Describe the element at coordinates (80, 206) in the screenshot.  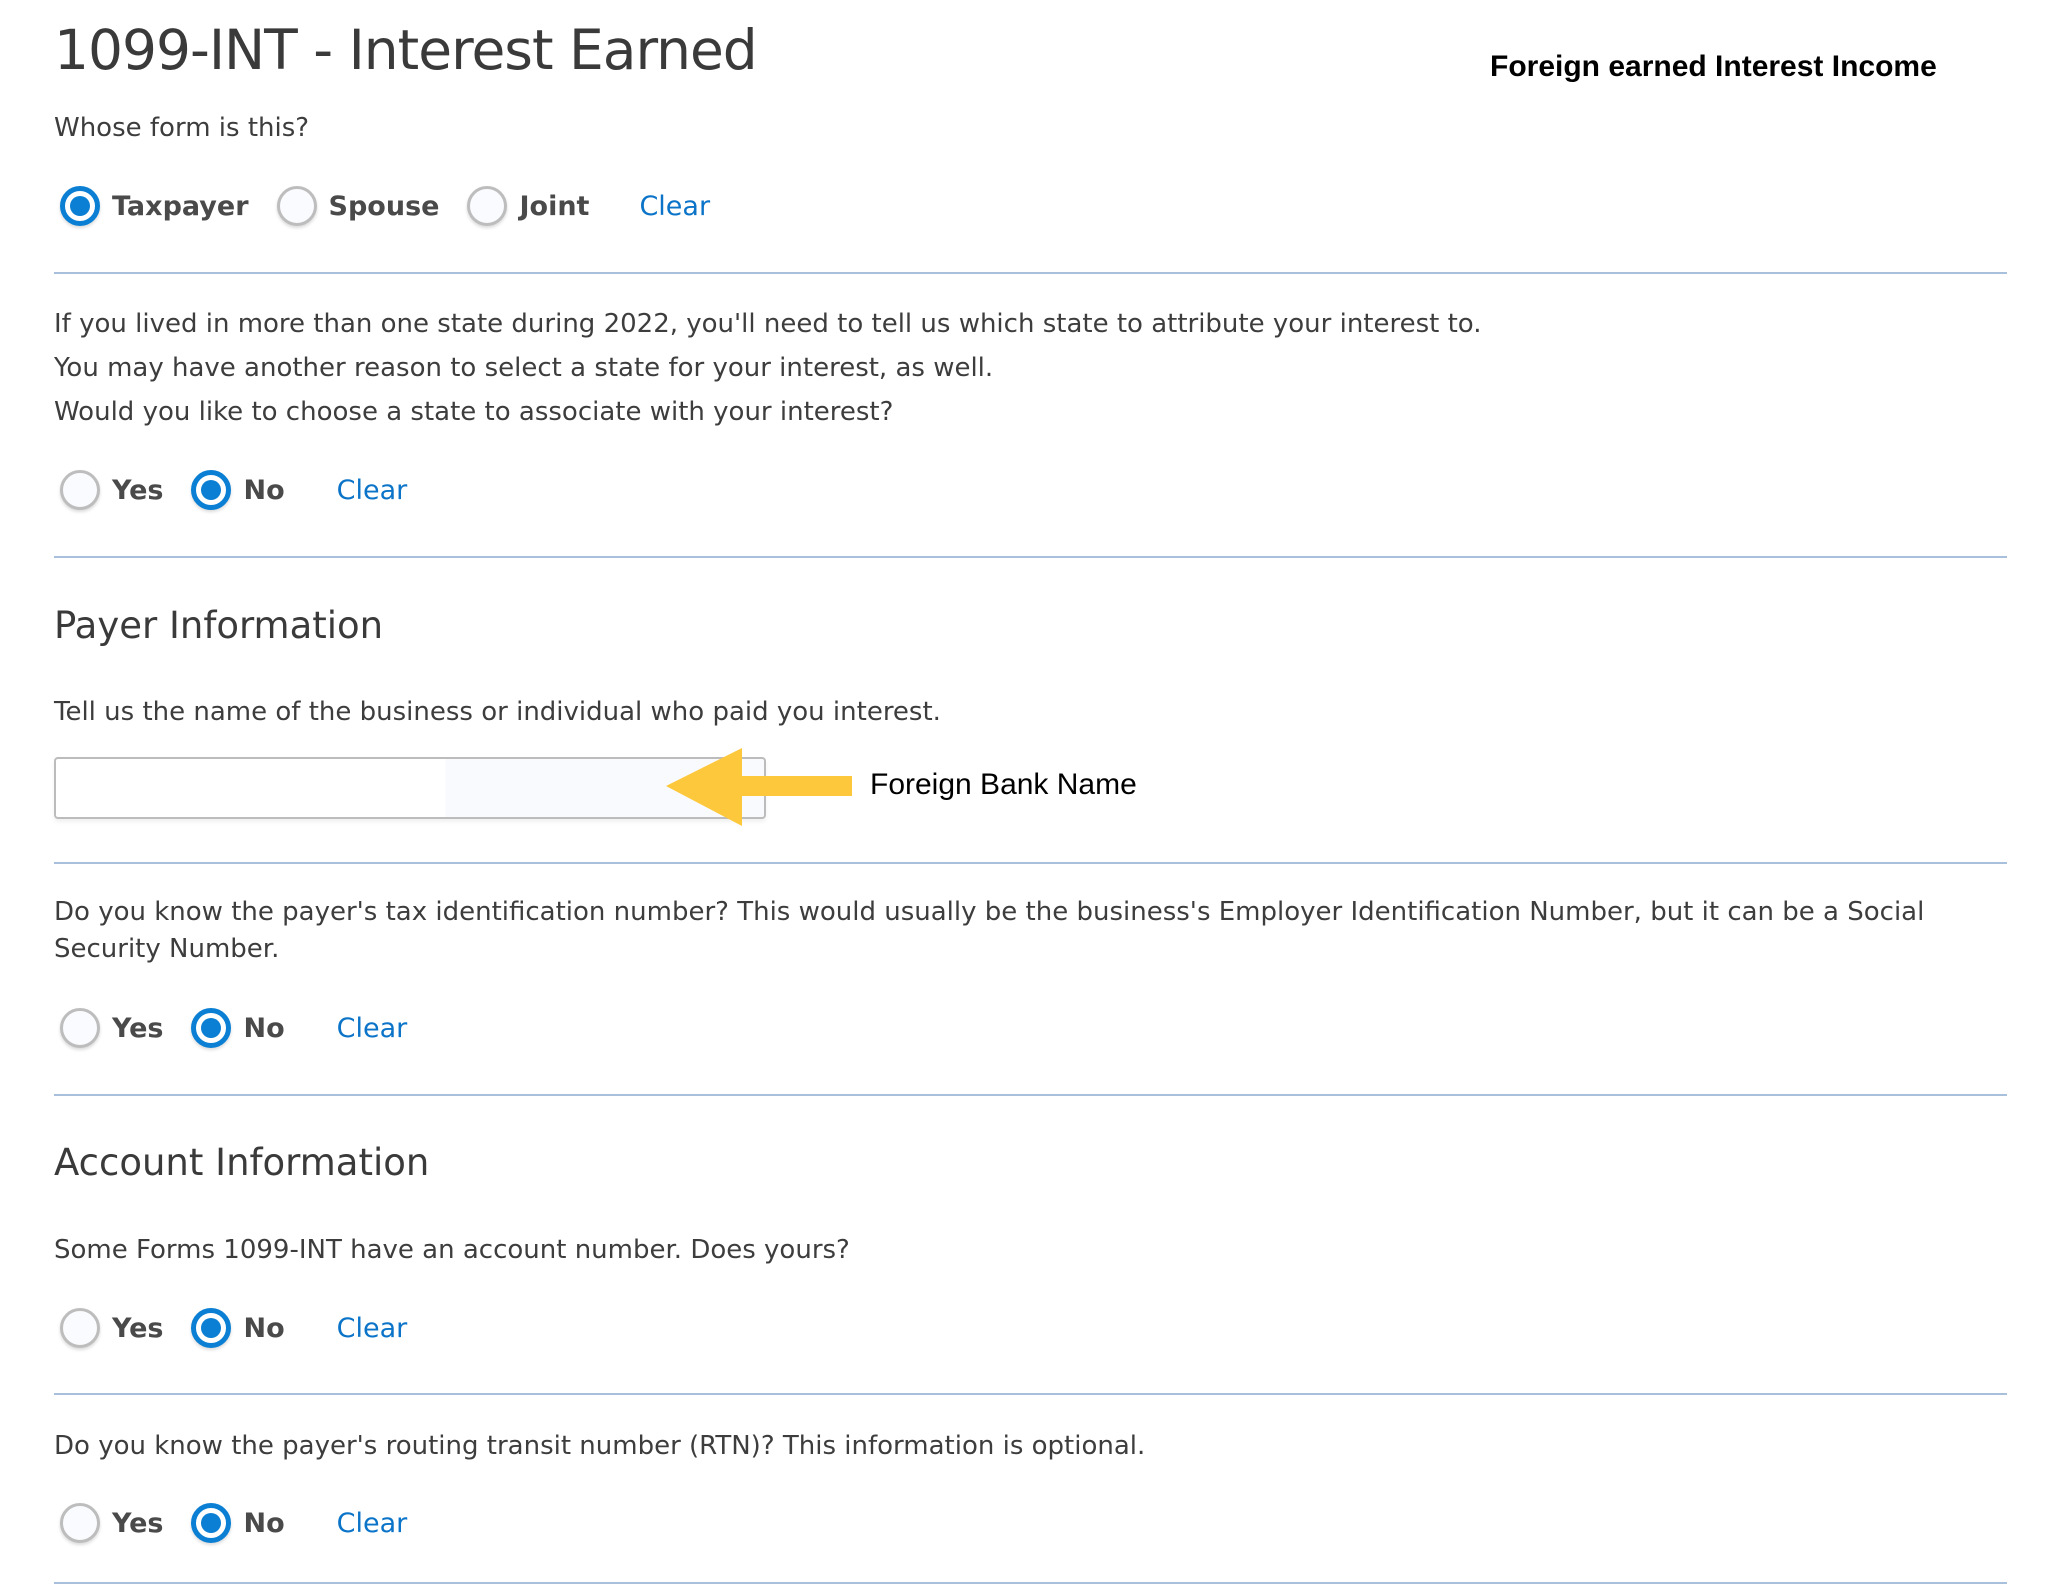
I see `radio-taxpayer` at that location.